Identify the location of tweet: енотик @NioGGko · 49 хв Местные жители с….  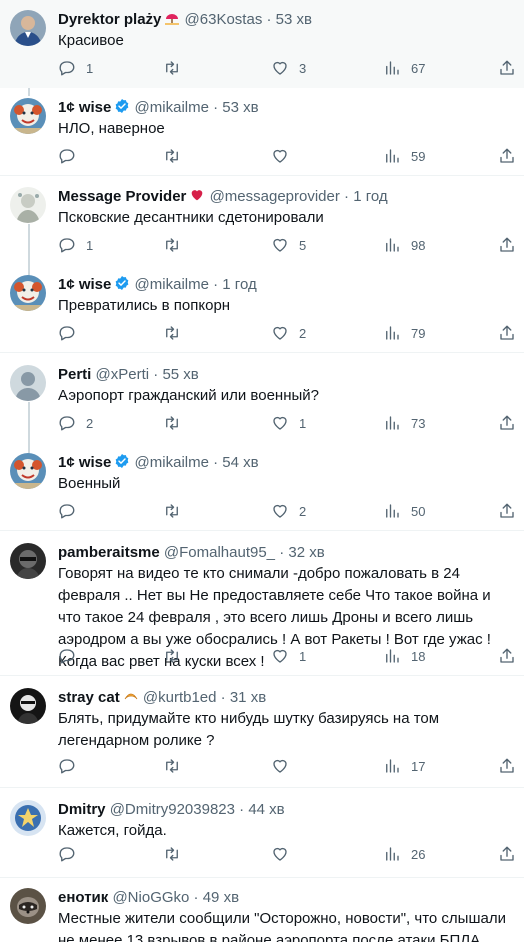
(262, 910).